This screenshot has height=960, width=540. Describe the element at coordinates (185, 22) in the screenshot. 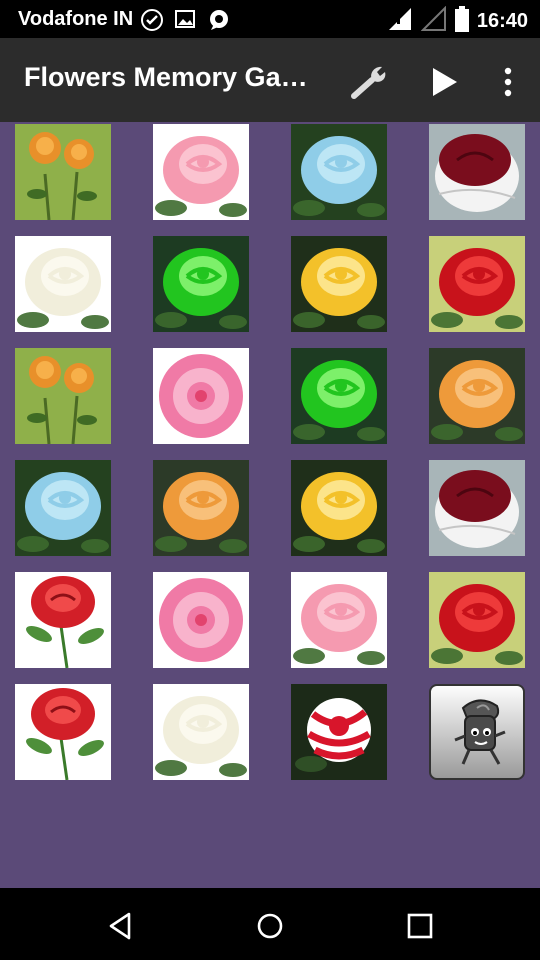

I see `image-icon` at that location.